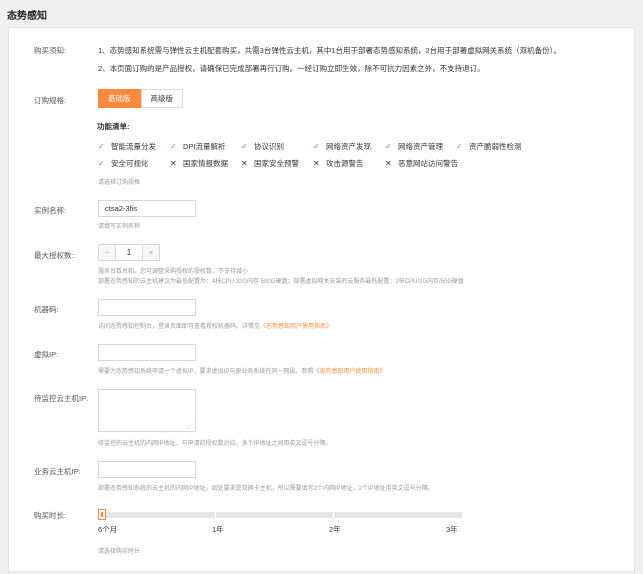  What do you see at coordinates (127, 146) in the screenshot?
I see `feature-item: ✓ 智能流量分发` at bounding box center [127, 146].